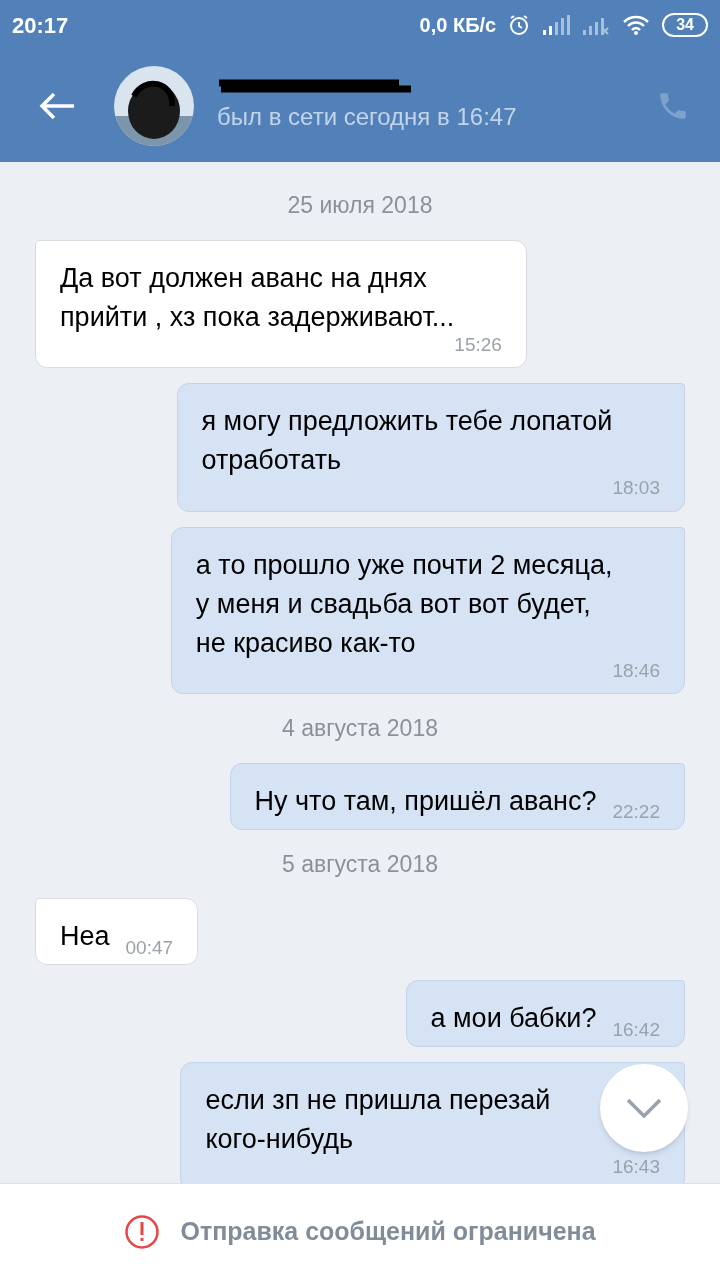 This screenshot has width=720, height=1280. What do you see at coordinates (458, 25) in the screenshot?
I see `network-speed: 0,0 КБ/с` at bounding box center [458, 25].